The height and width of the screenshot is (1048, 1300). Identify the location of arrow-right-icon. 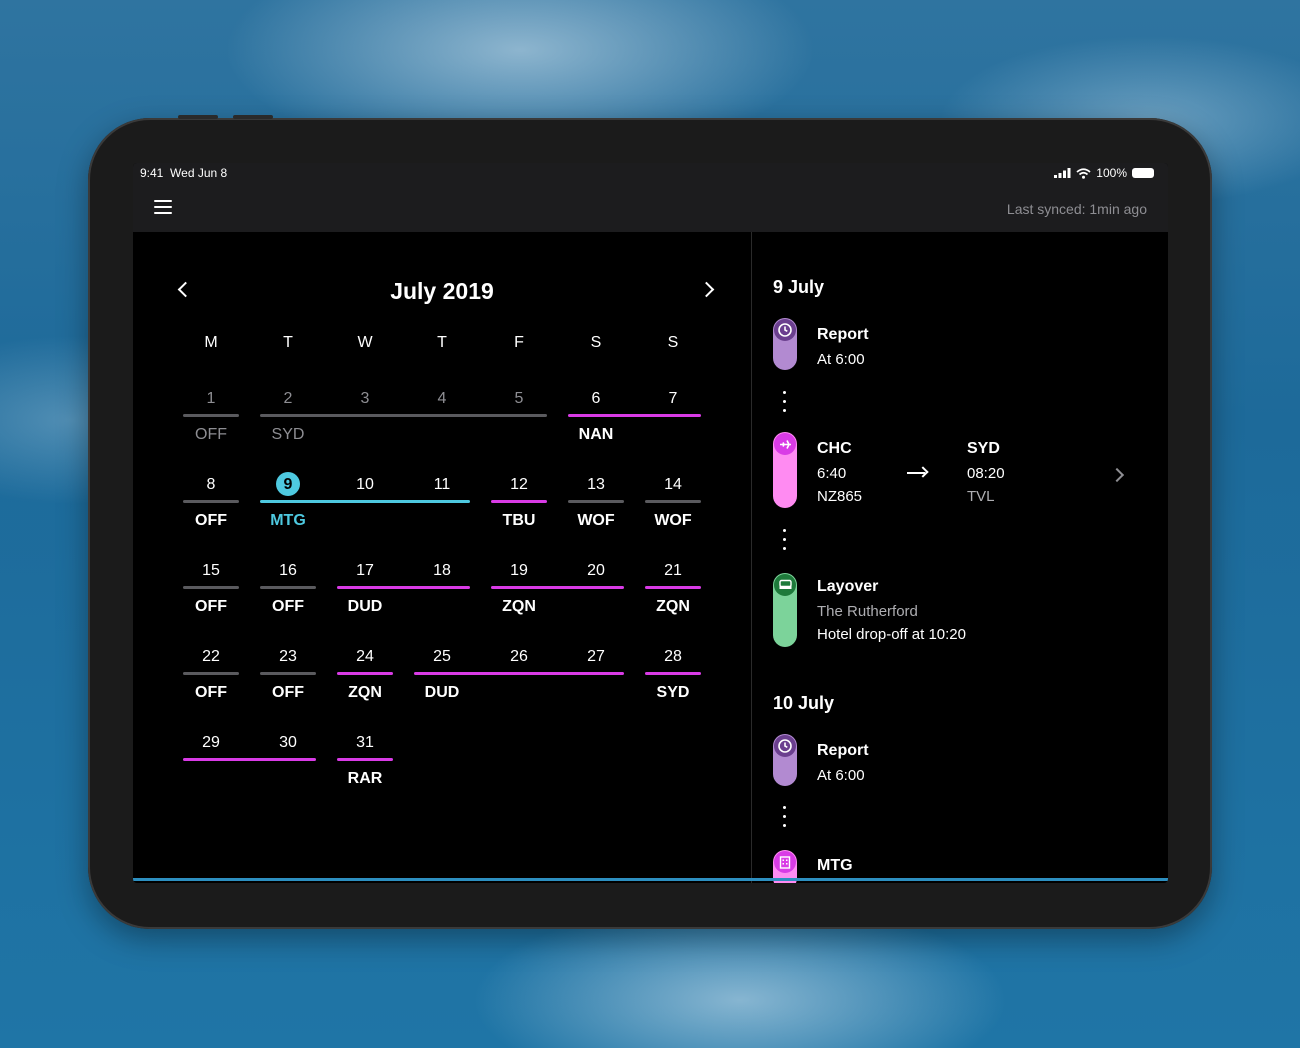
(918, 473).